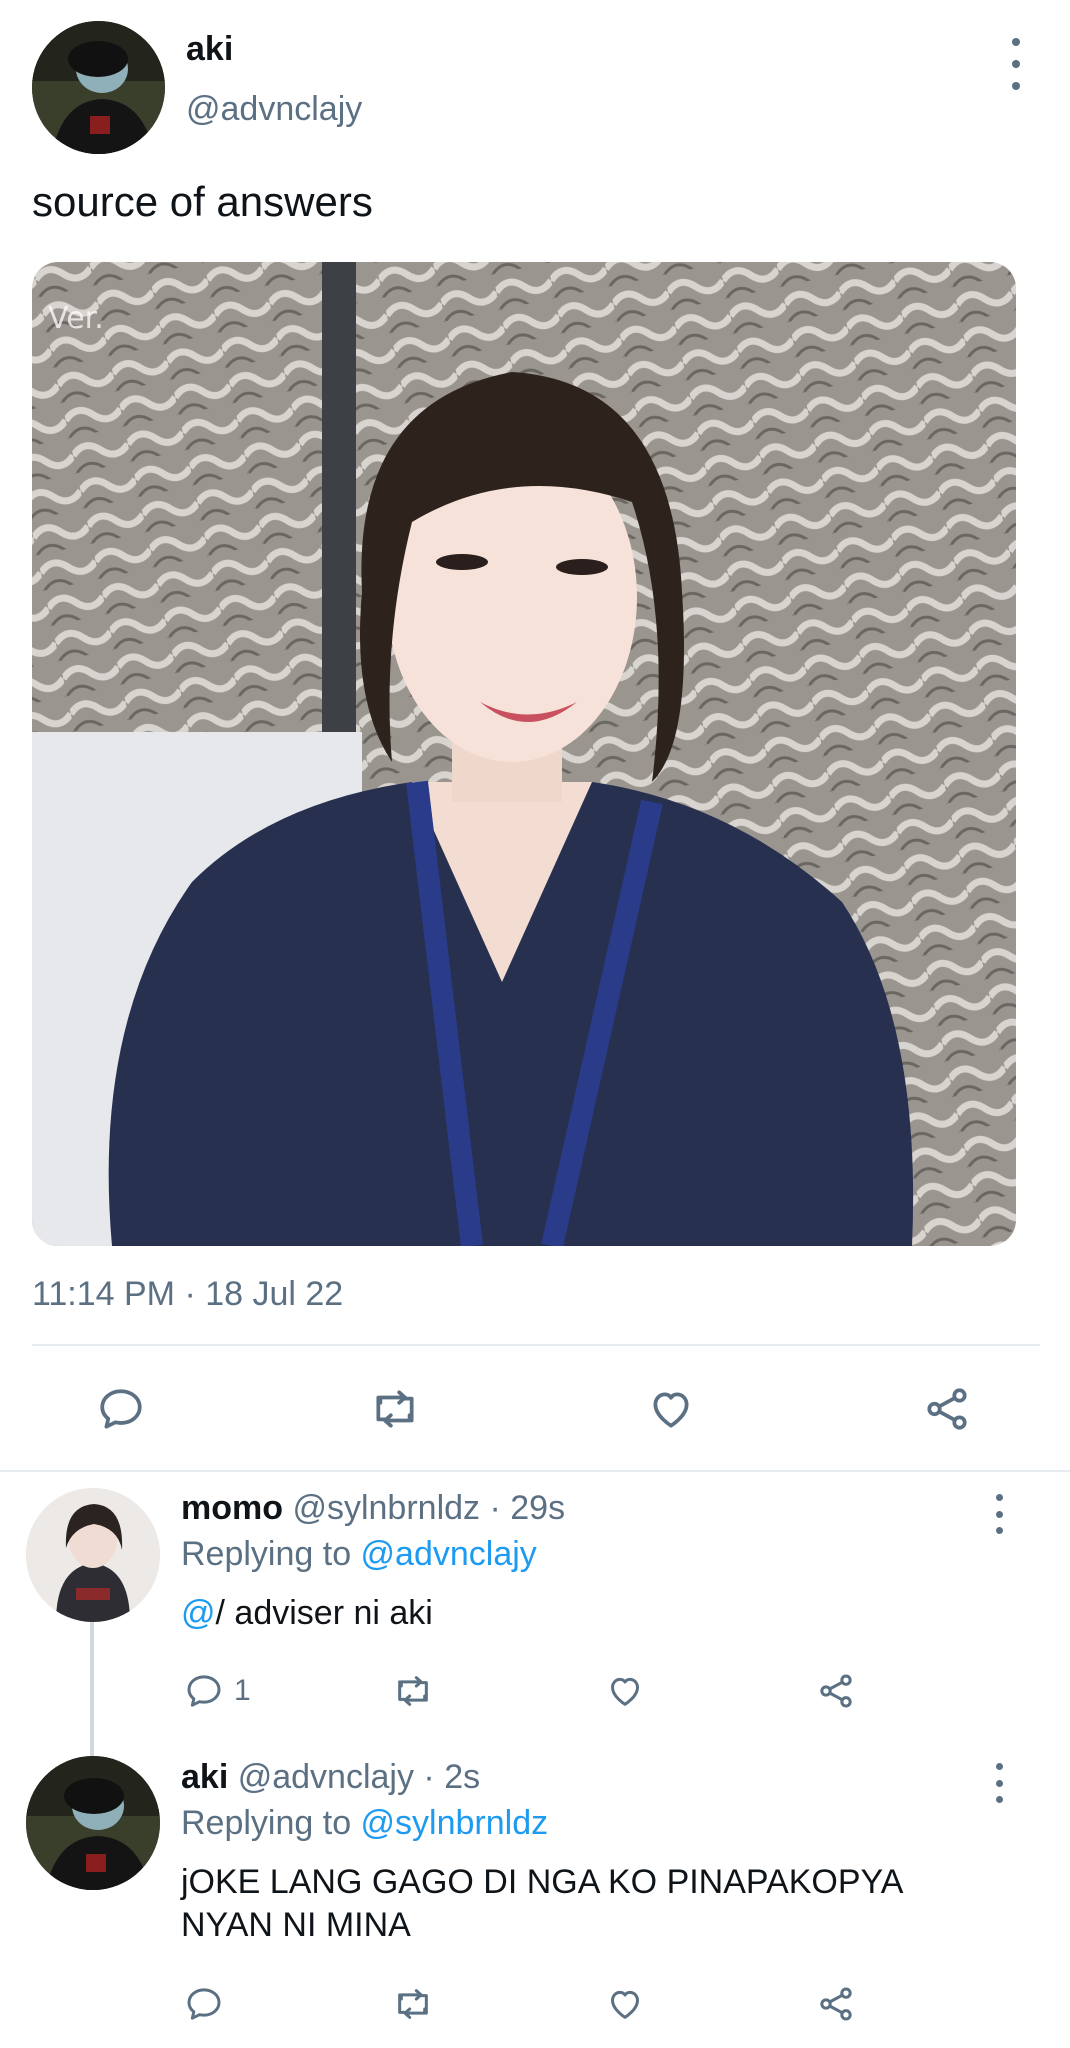  Describe the element at coordinates (947, 1409) in the screenshot. I see `share-icon` at that location.